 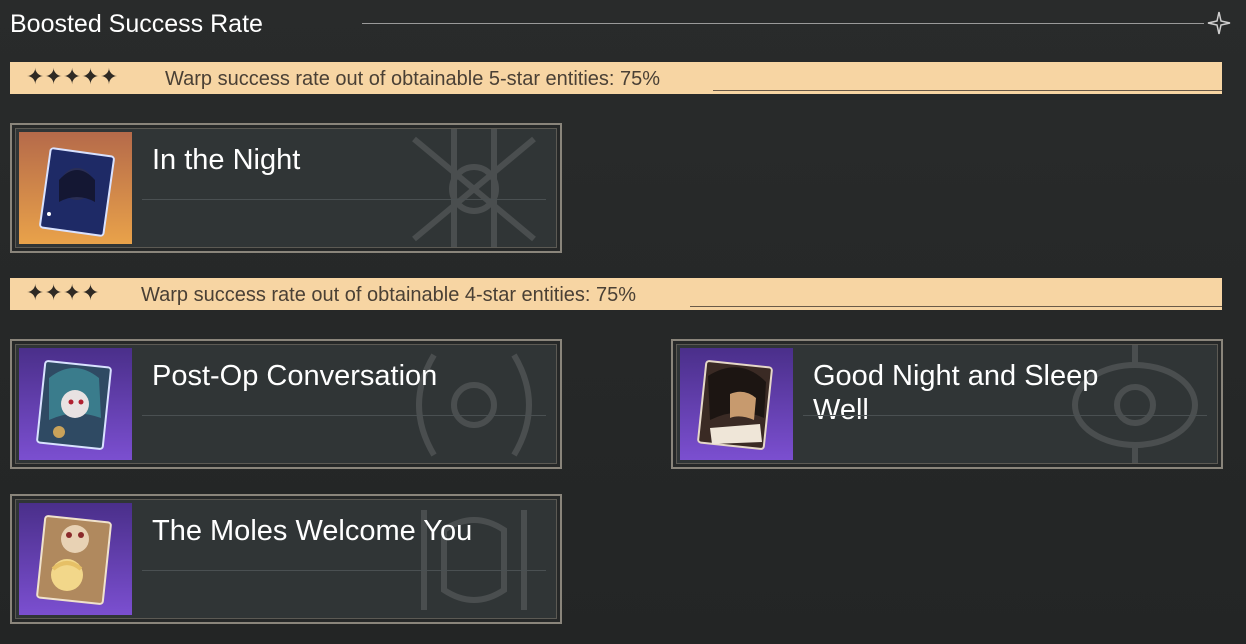 I want to click on header: Boosted Success Rate, so click(x=621, y=25).